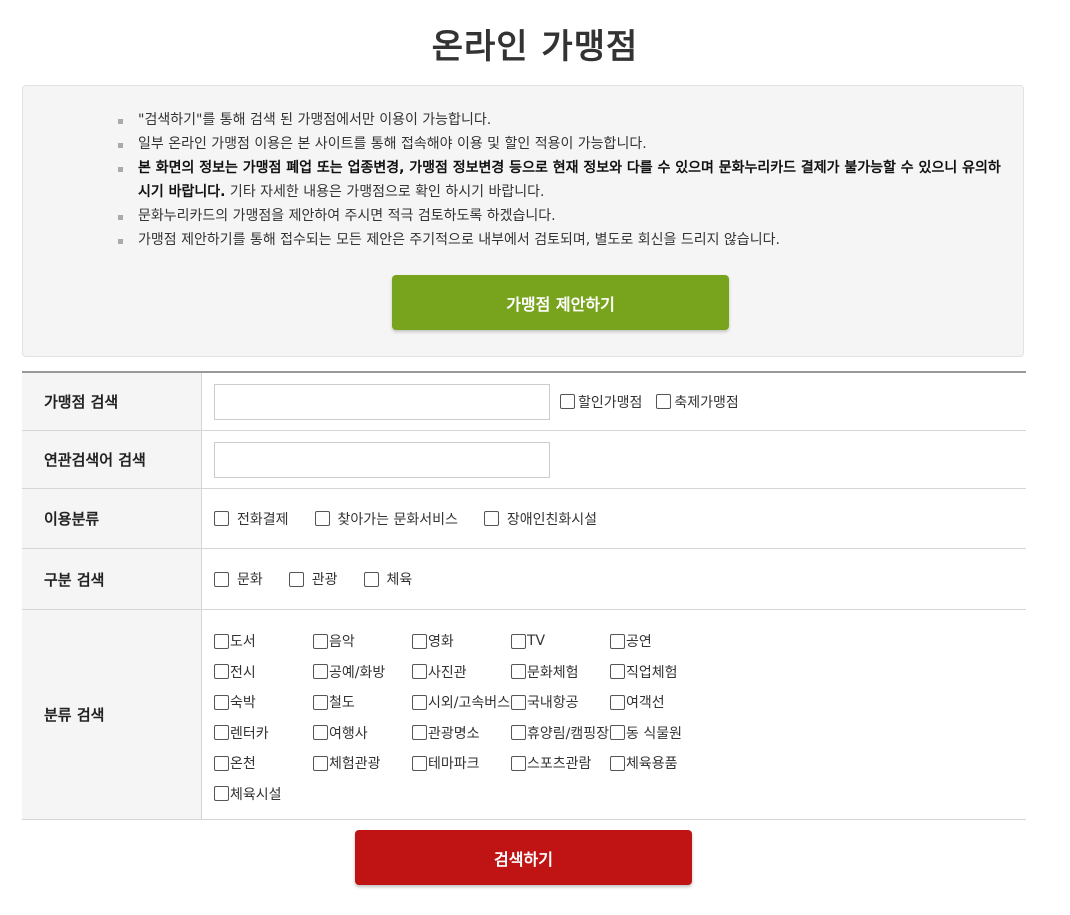  Describe the element at coordinates (382, 459) in the screenshot. I see `keyword-search-input` at that location.